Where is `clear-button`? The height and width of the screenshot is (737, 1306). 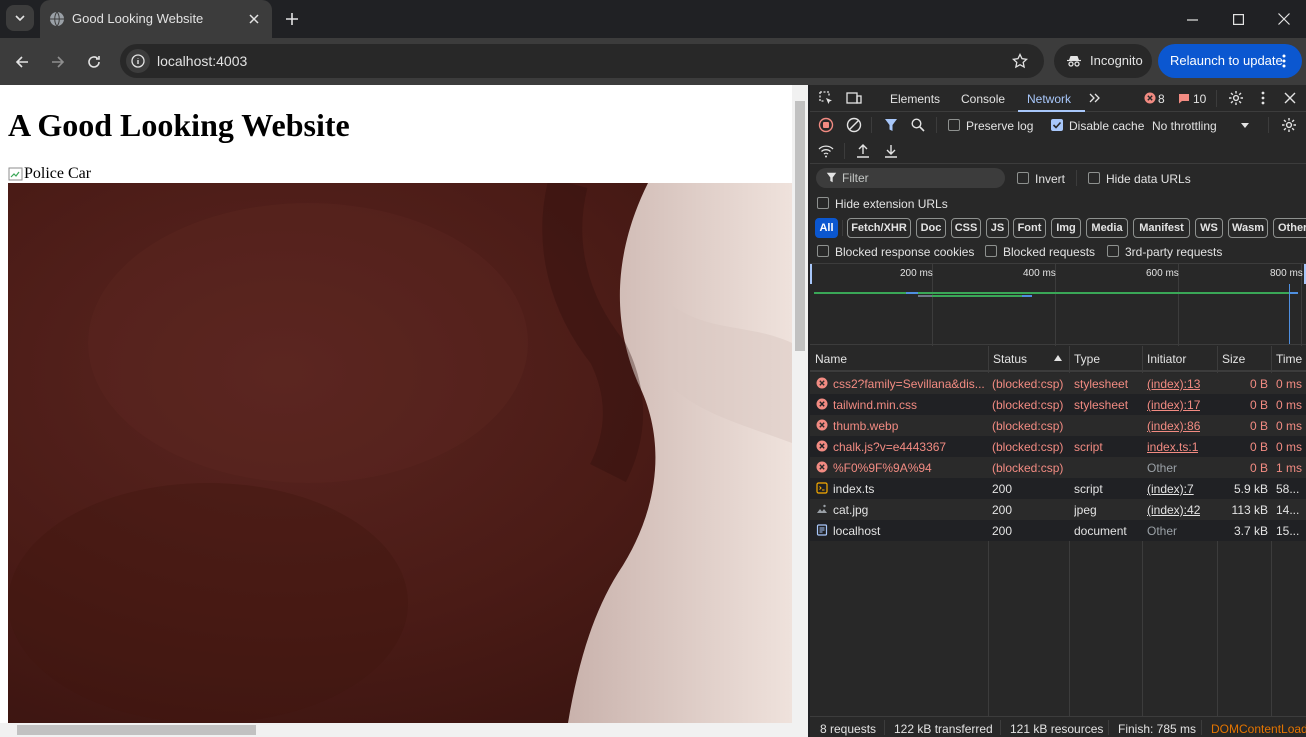 clear-button is located at coordinates (854, 125).